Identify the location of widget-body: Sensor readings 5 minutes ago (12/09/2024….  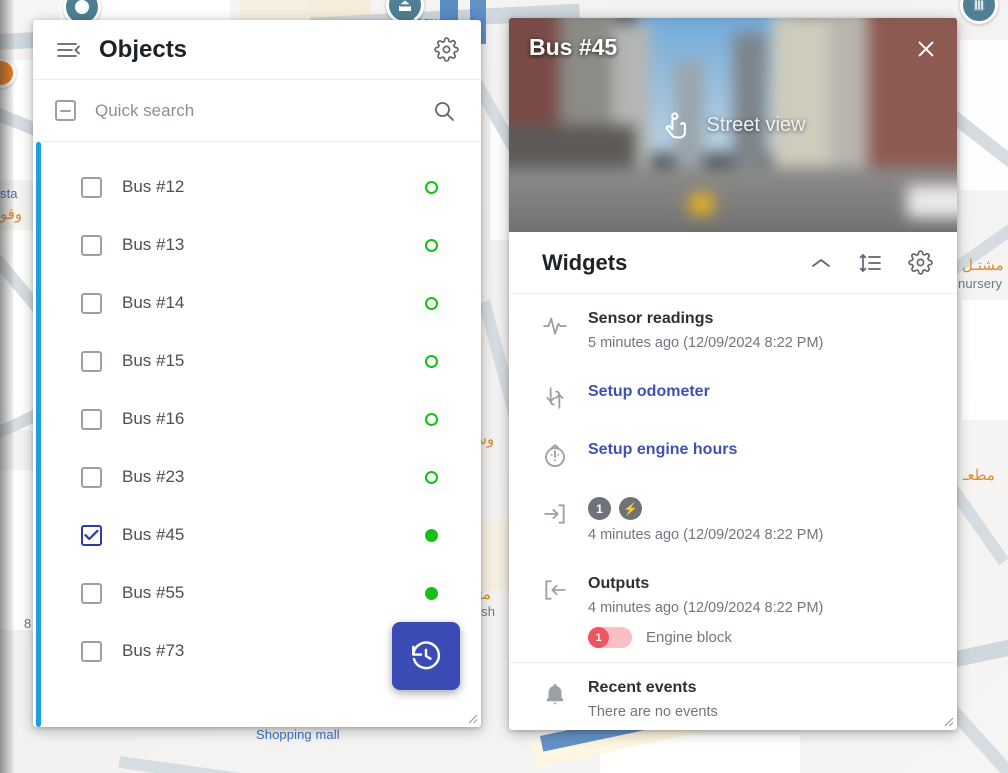
(756, 330).